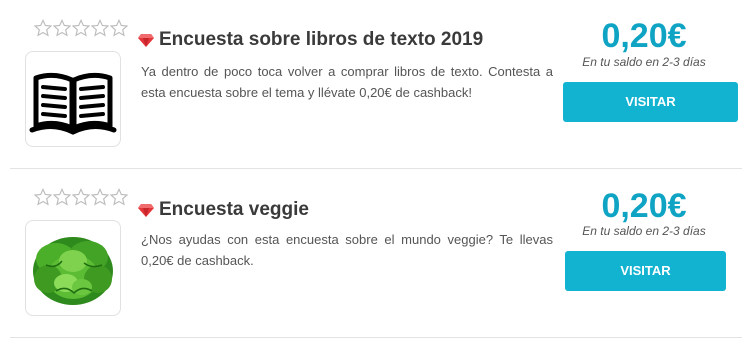  Describe the element at coordinates (234, 210) in the screenshot. I see `offer-title: Encuesta veggie` at that location.